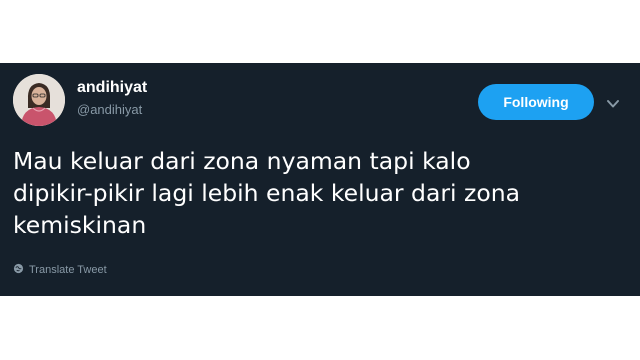 The width and height of the screenshot is (640, 360). Describe the element at coordinates (18, 270) in the screenshot. I see `globe-icon` at that location.